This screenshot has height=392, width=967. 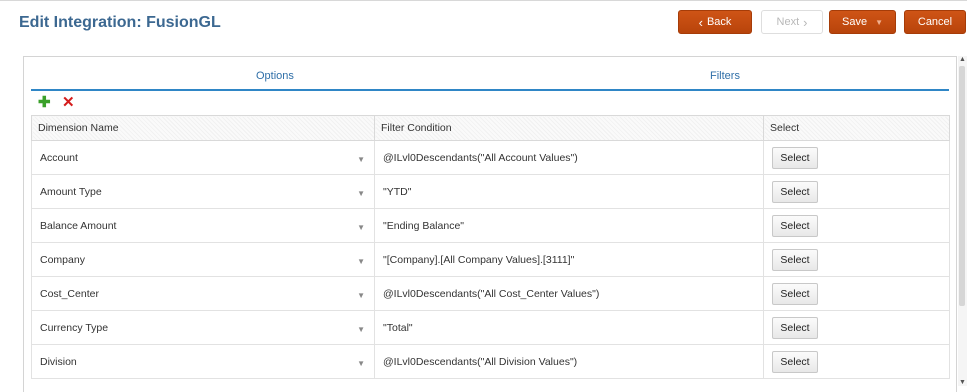 I want to click on filter-condition-cell: "YTD", so click(x=569, y=191).